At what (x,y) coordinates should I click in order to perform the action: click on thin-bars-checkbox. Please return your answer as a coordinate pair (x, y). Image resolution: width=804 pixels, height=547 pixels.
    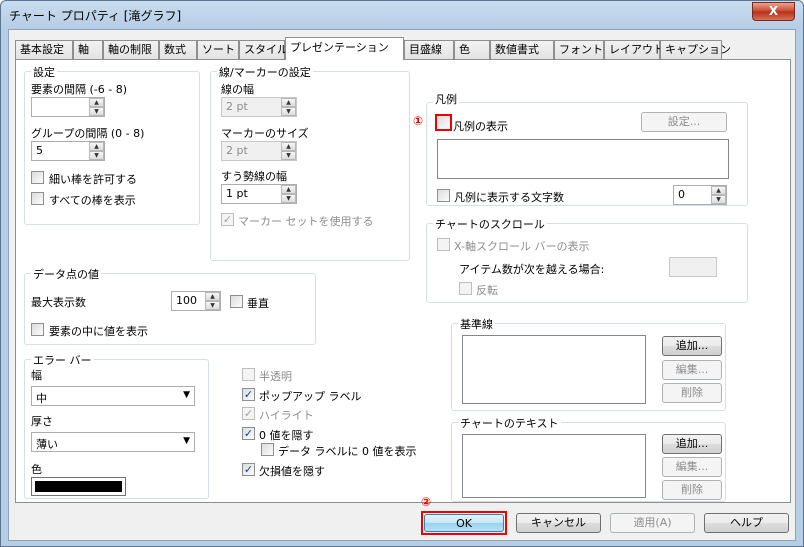
    Looking at the image, I should click on (37, 177).